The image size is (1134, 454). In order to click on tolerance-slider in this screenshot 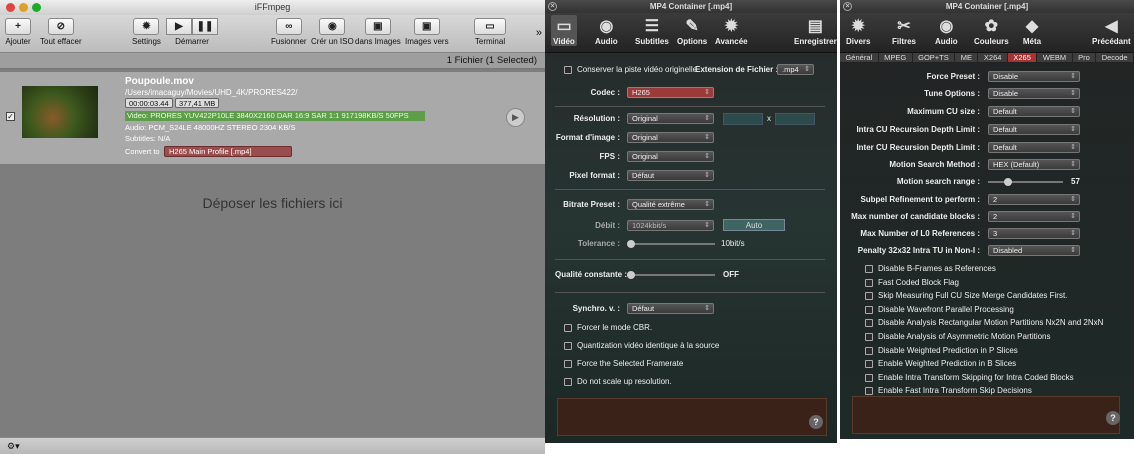, I will do `click(671, 244)`.